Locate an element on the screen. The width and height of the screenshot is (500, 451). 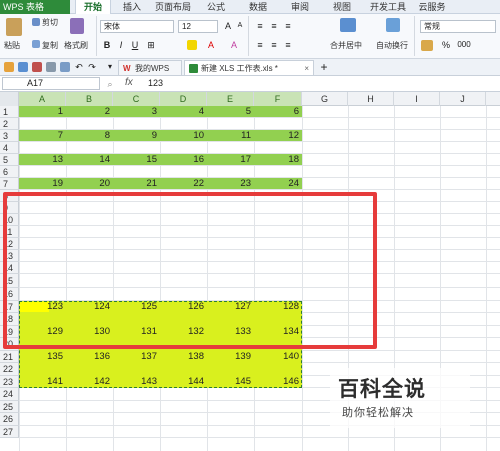
currency-icon is located at coordinates (427, 45).